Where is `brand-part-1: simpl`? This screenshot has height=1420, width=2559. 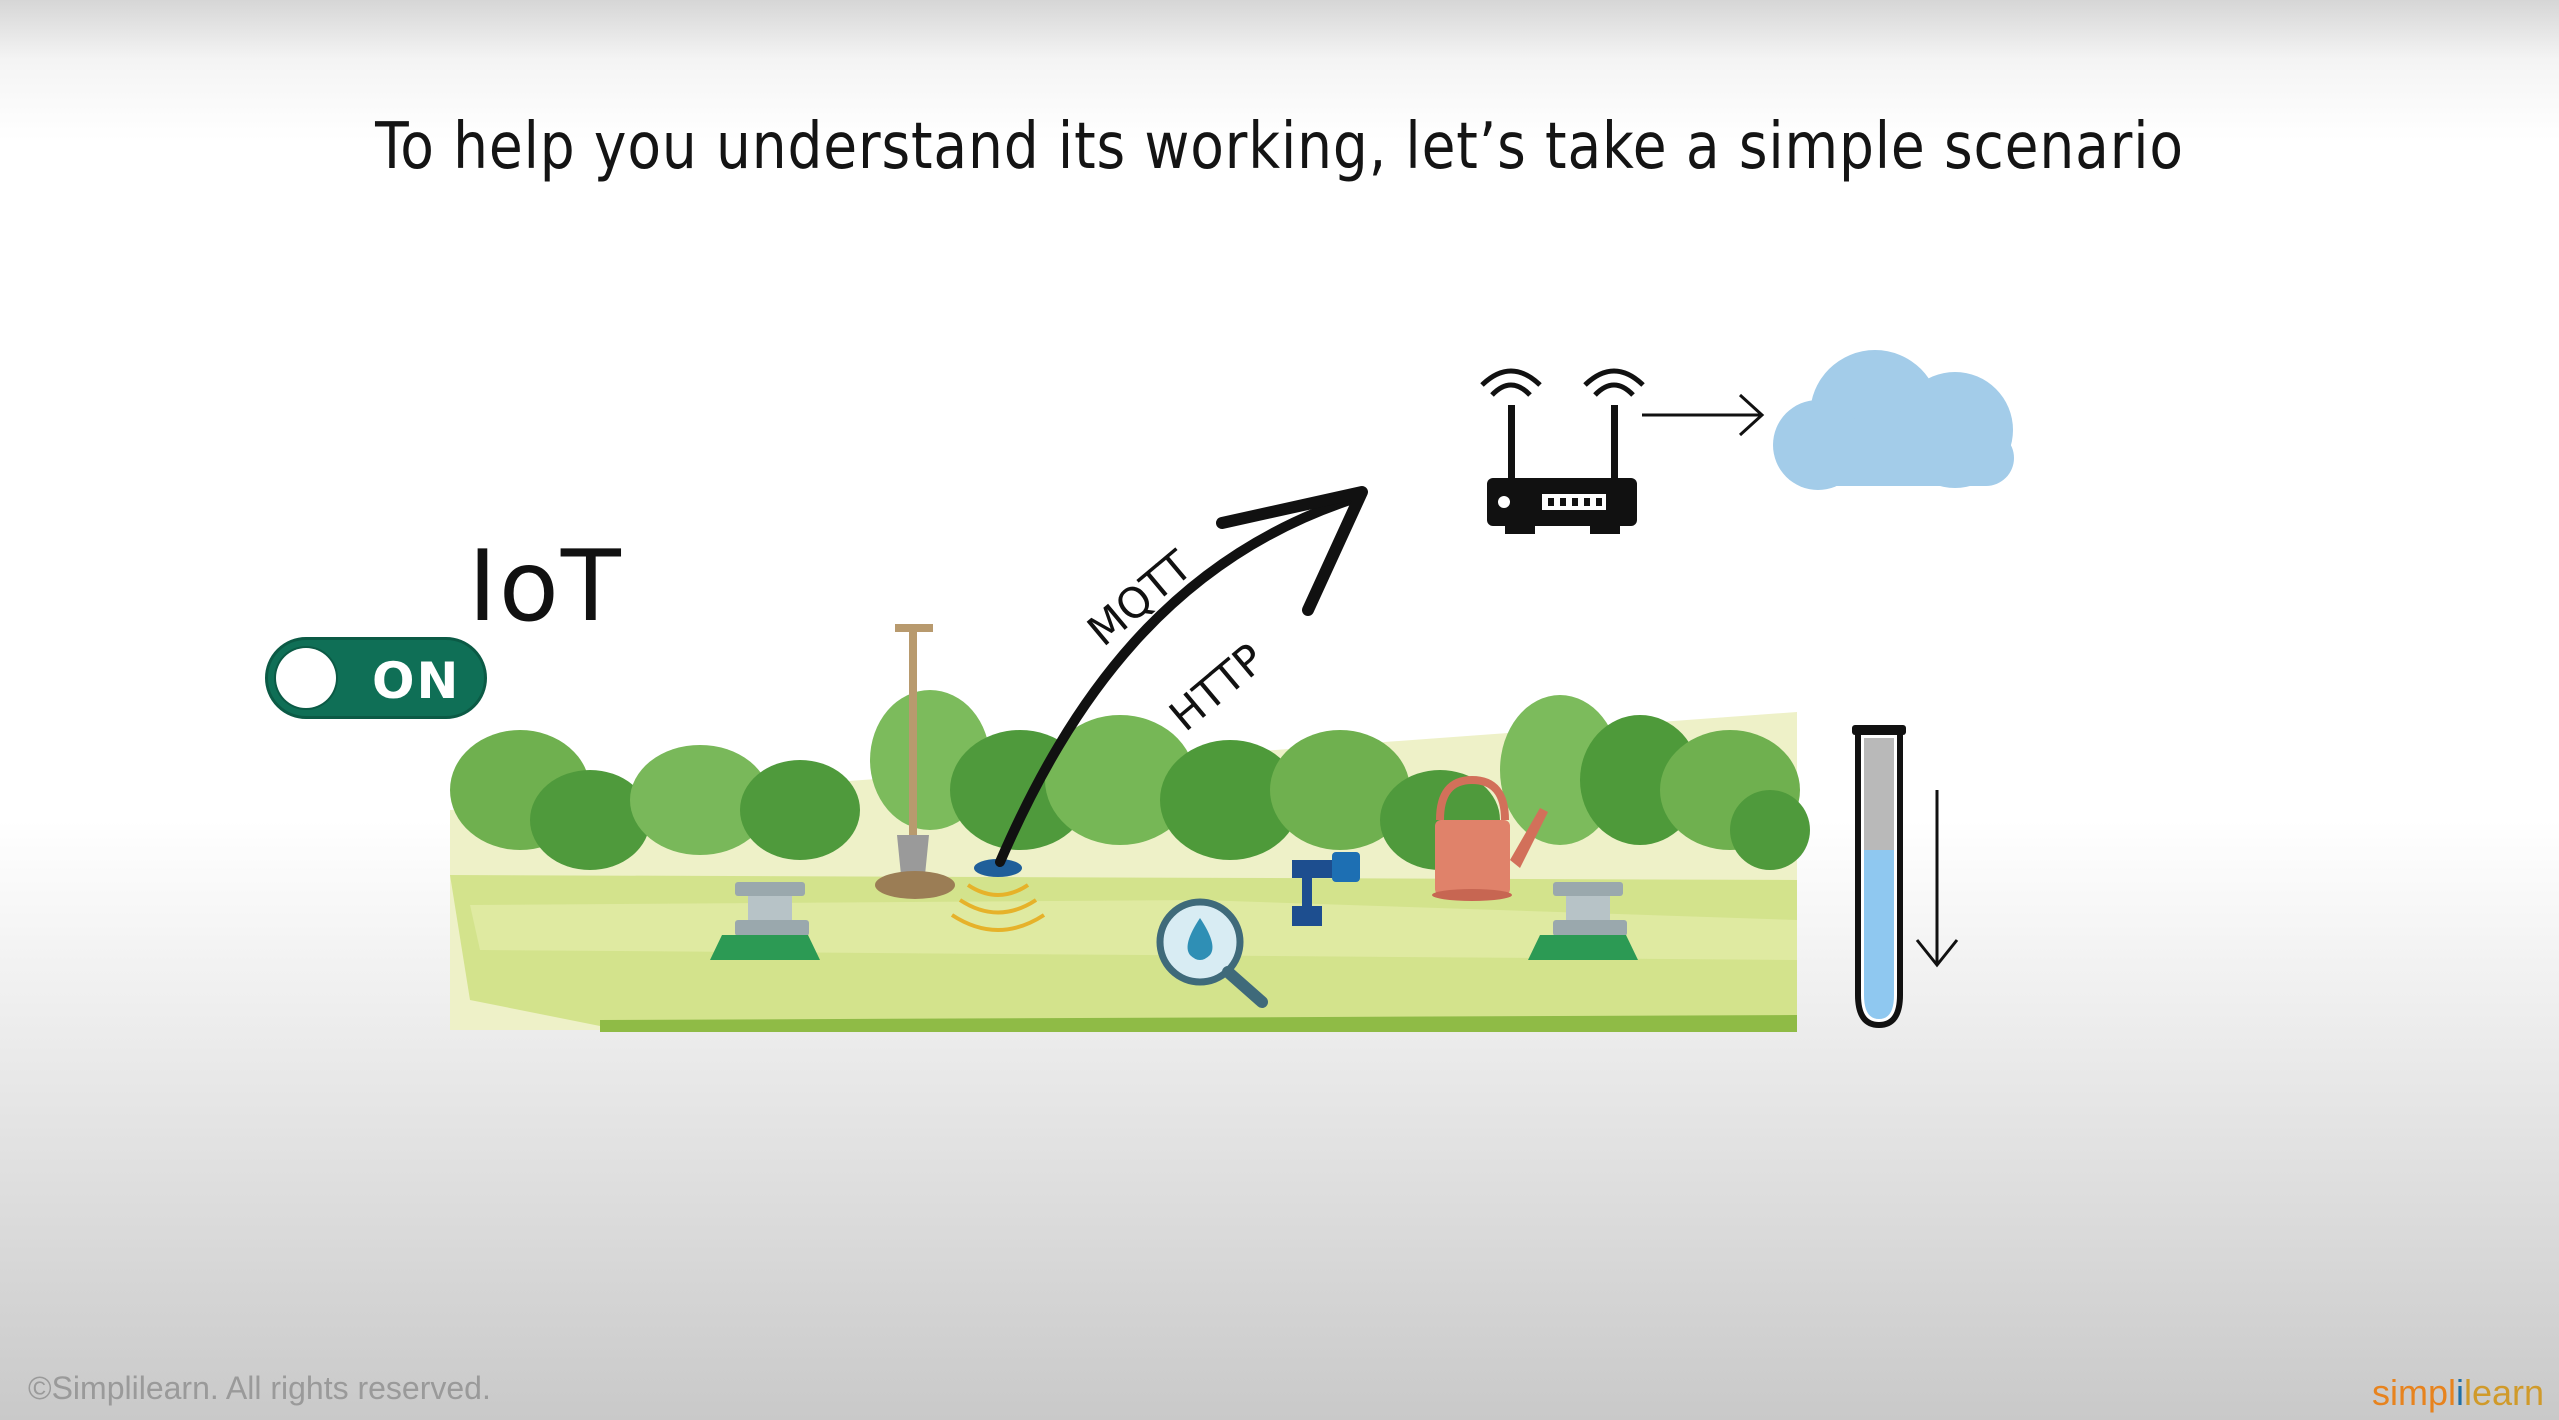
brand-part-1: simpl is located at coordinates (2414, 1392).